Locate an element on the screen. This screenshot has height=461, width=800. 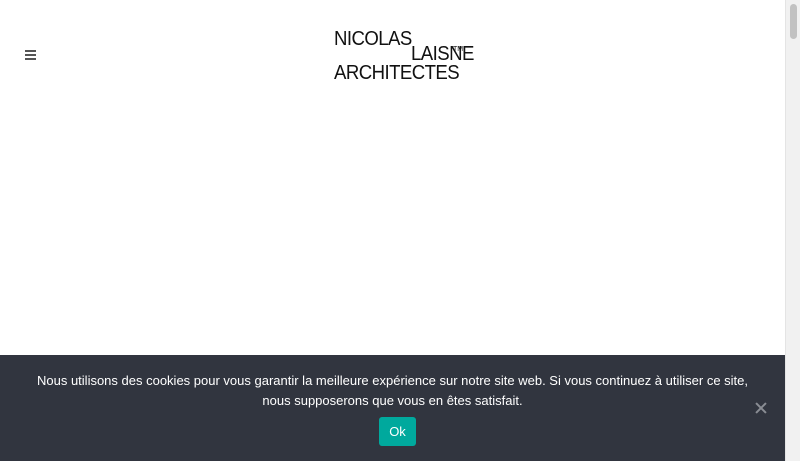
hamburger-icon-bar-bottom is located at coordinates (30, 59).